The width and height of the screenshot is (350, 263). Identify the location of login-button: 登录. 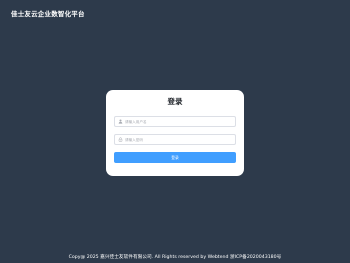
(175, 157).